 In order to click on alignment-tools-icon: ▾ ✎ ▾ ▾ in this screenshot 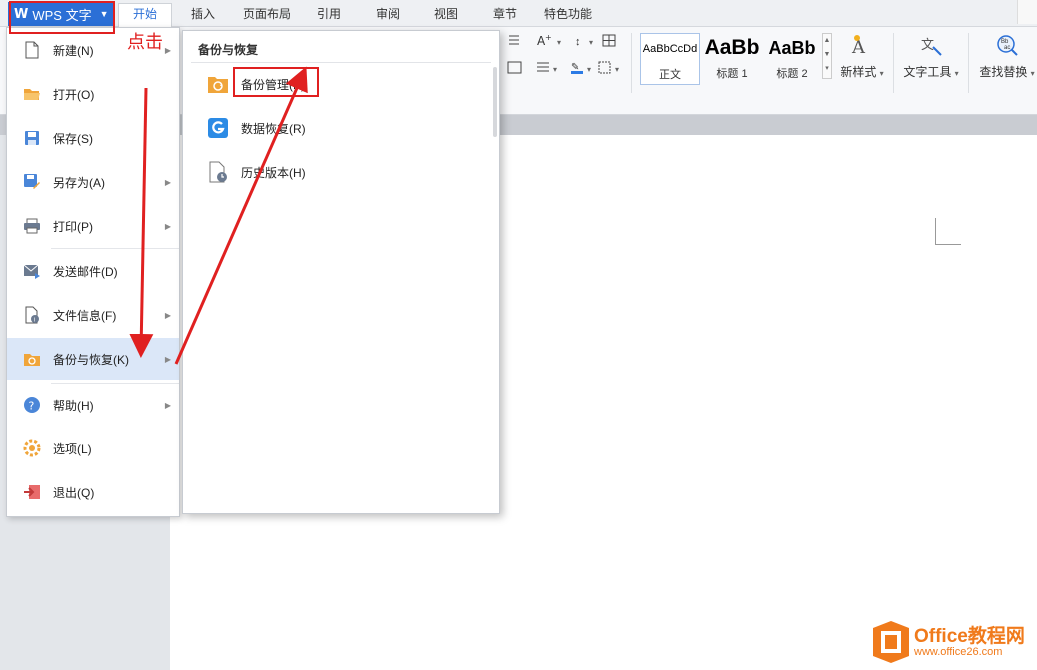, I will do `click(567, 69)`.